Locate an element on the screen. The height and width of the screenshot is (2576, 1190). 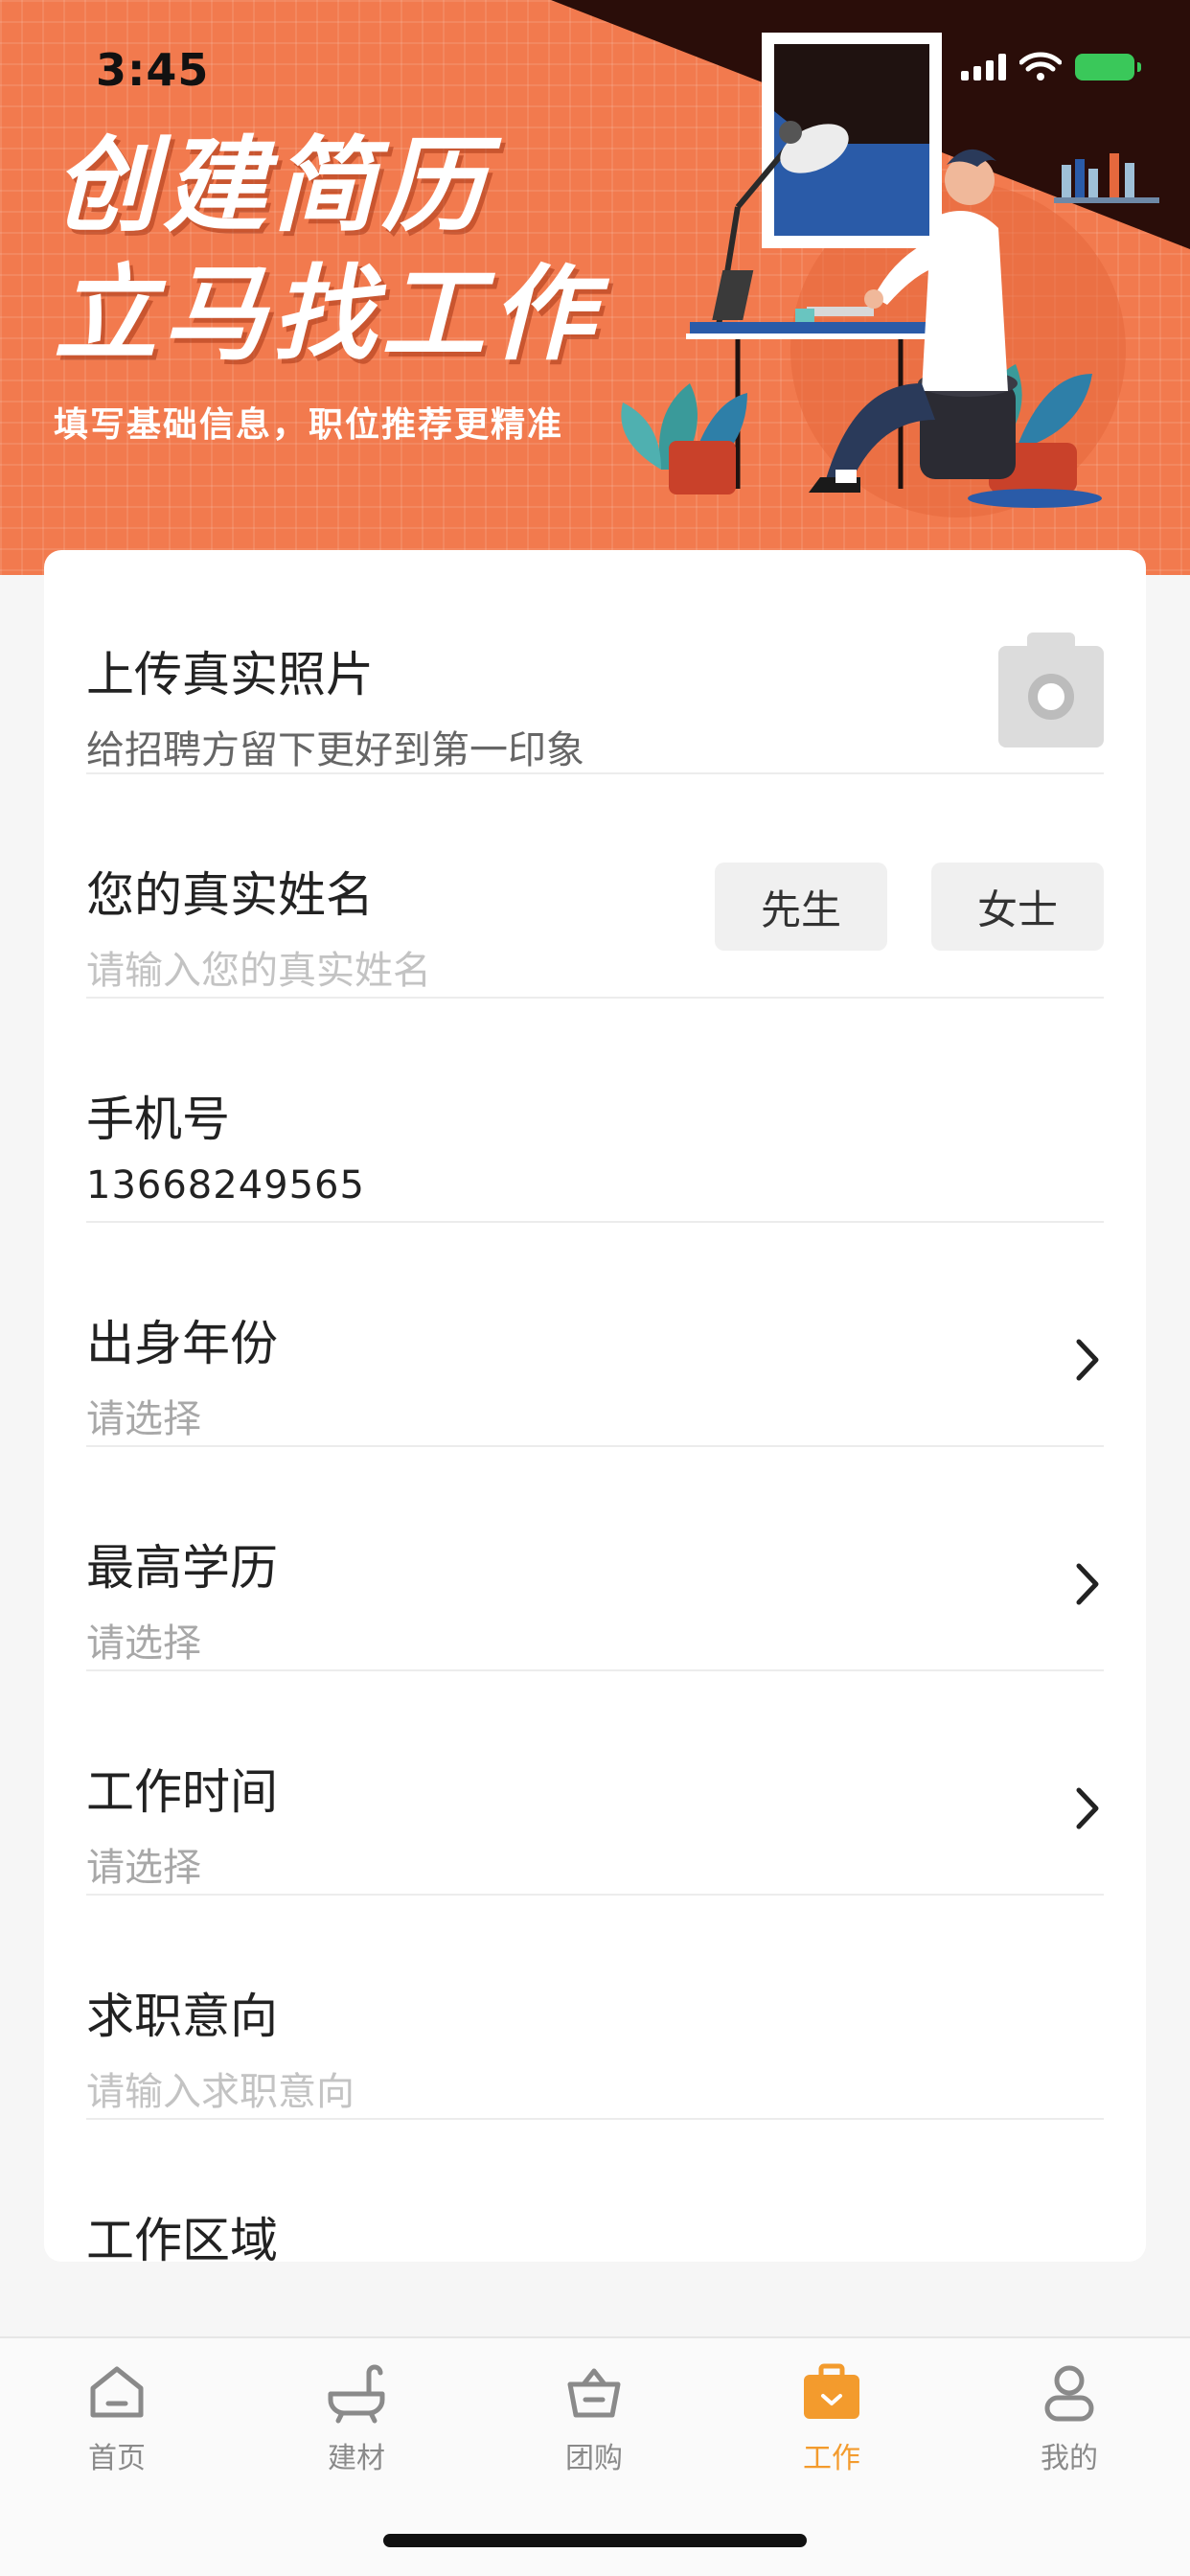
phone-value: 13668249565 is located at coordinates (226, 1185).